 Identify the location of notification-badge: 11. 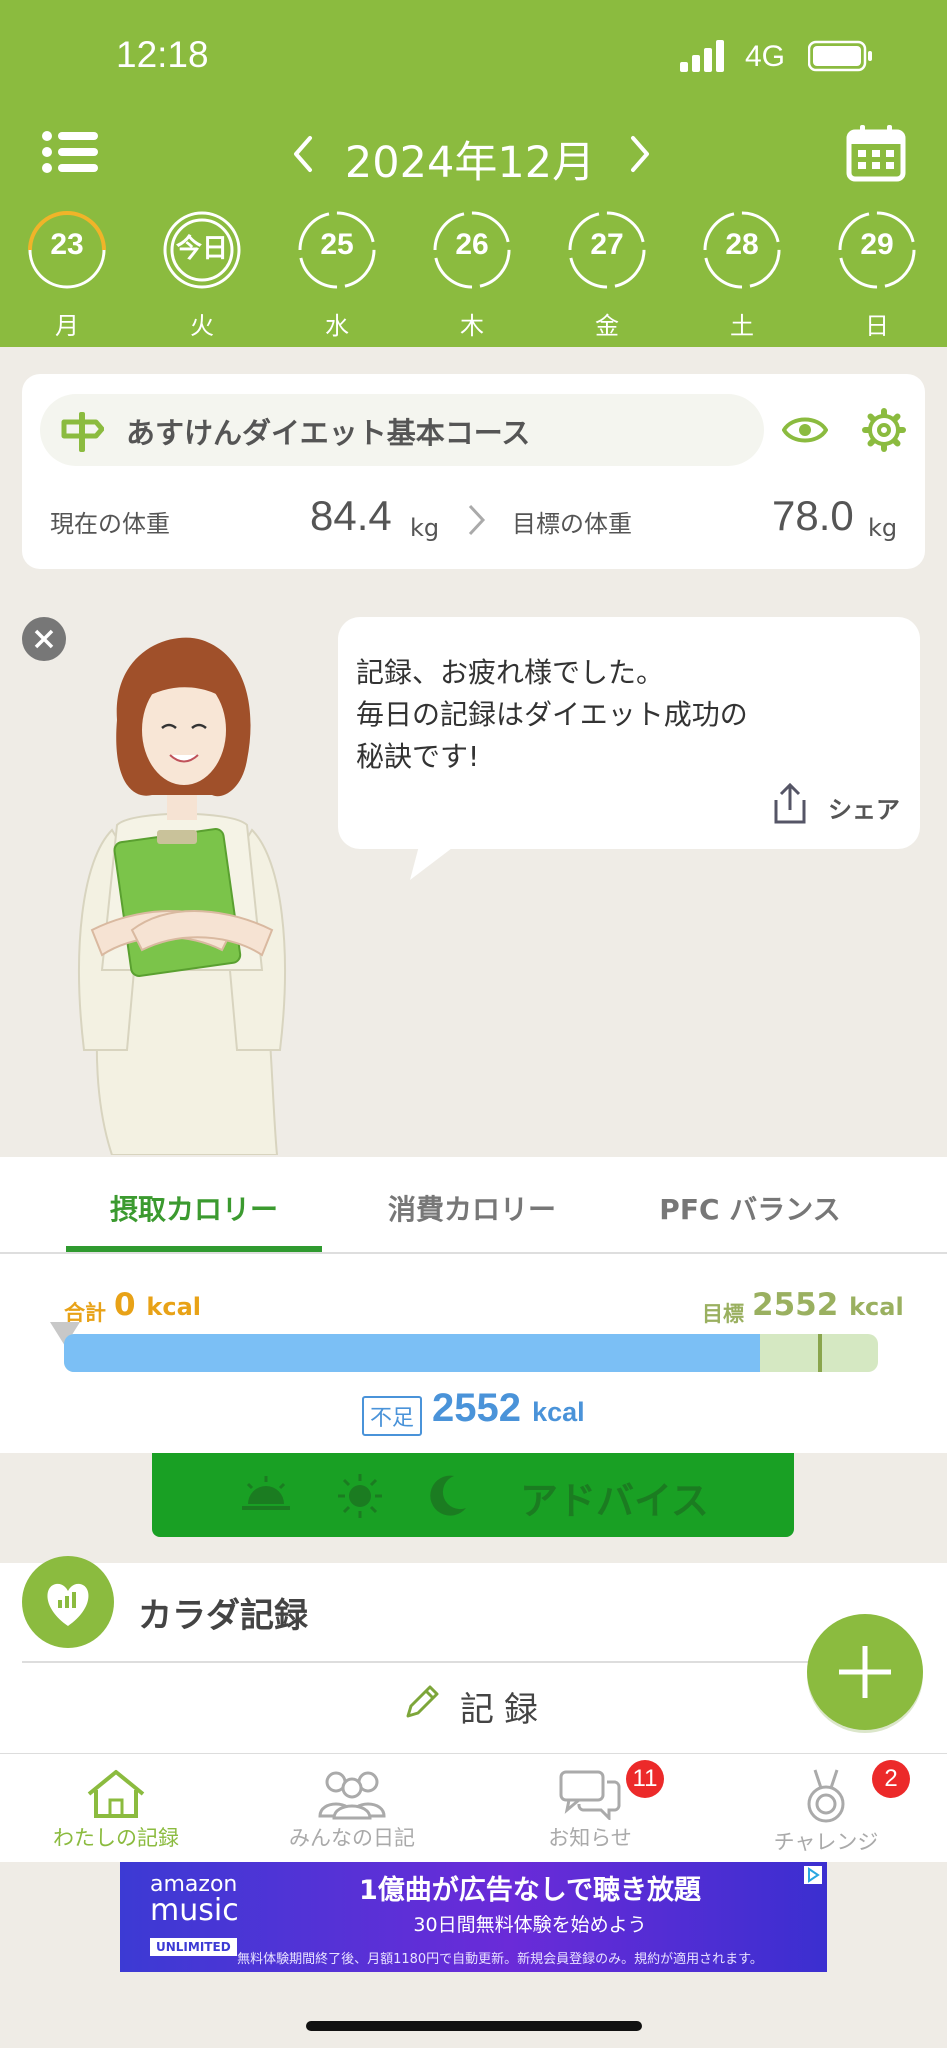
(645, 1779).